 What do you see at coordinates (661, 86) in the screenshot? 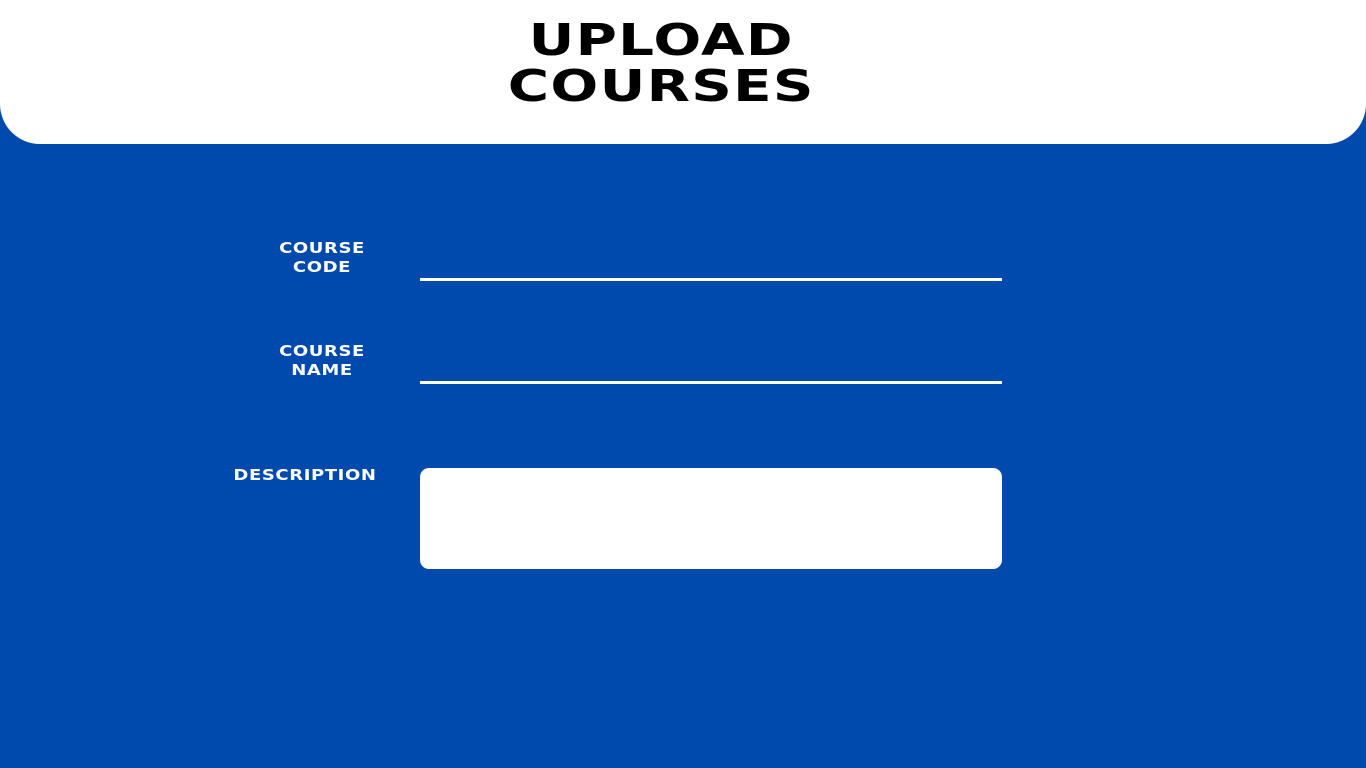
I see `page-title-line-2: COURSES` at bounding box center [661, 86].